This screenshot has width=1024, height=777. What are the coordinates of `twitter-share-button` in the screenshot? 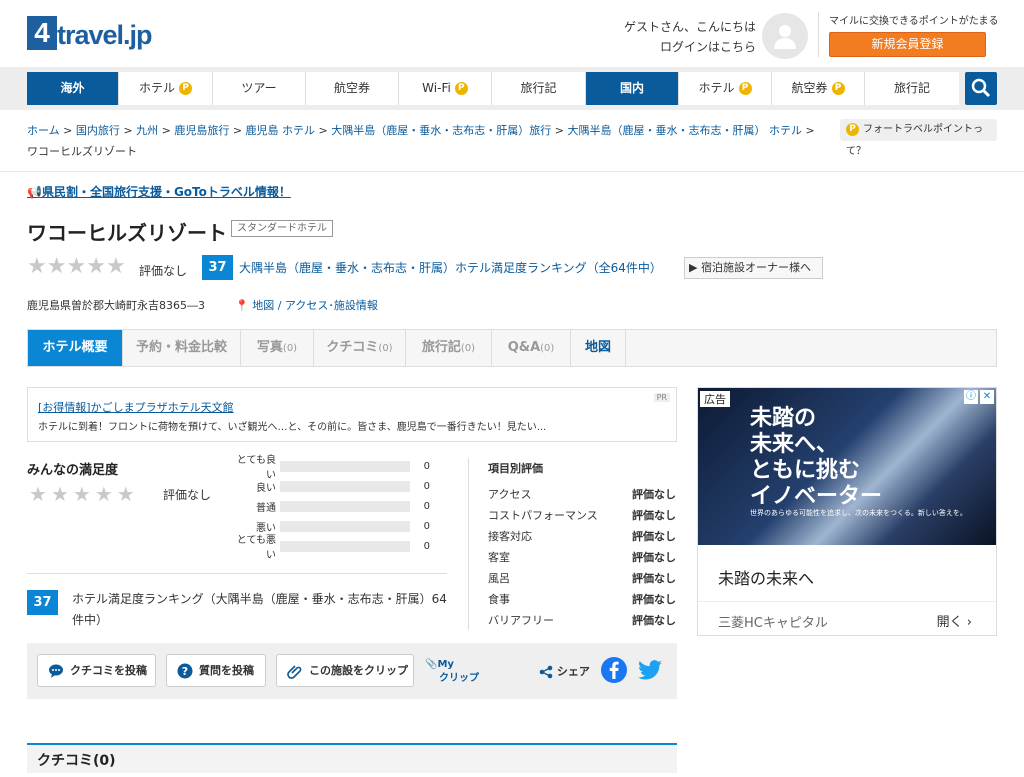 It's located at (650, 670).